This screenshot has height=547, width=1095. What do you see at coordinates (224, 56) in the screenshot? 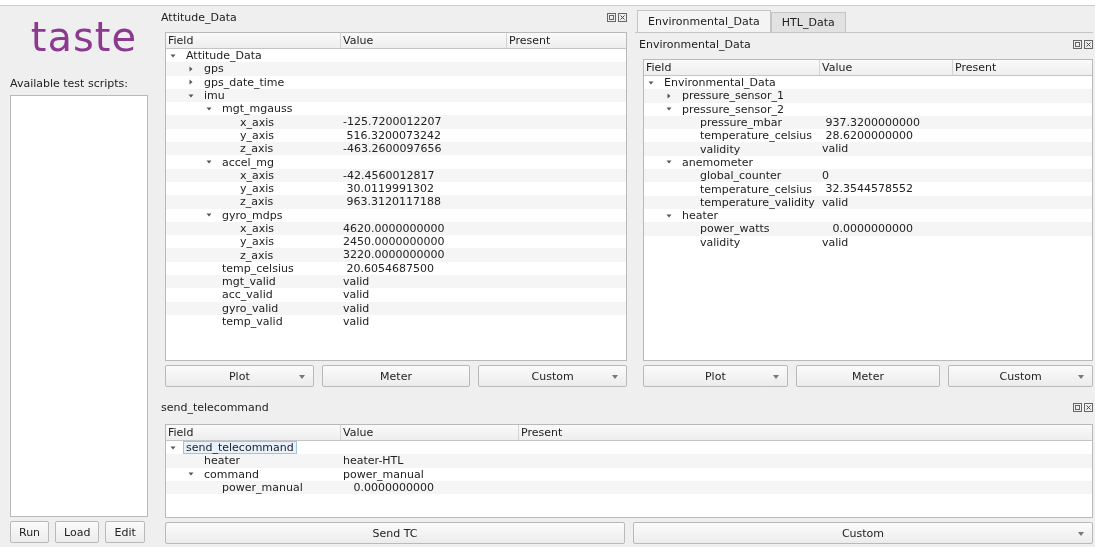
I see `tree-item: Attitude_Data` at bounding box center [224, 56].